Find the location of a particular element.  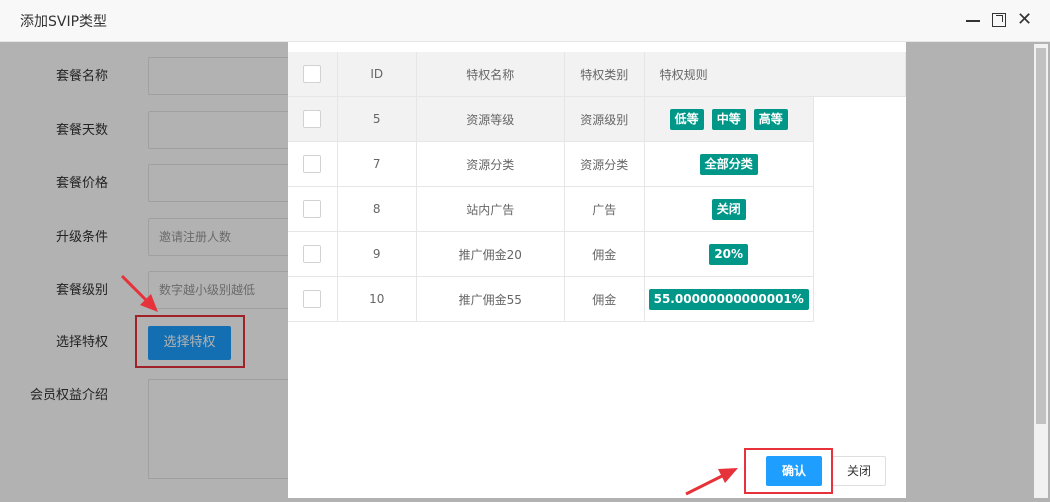

modal-close-button: 关闭 is located at coordinates (859, 471).